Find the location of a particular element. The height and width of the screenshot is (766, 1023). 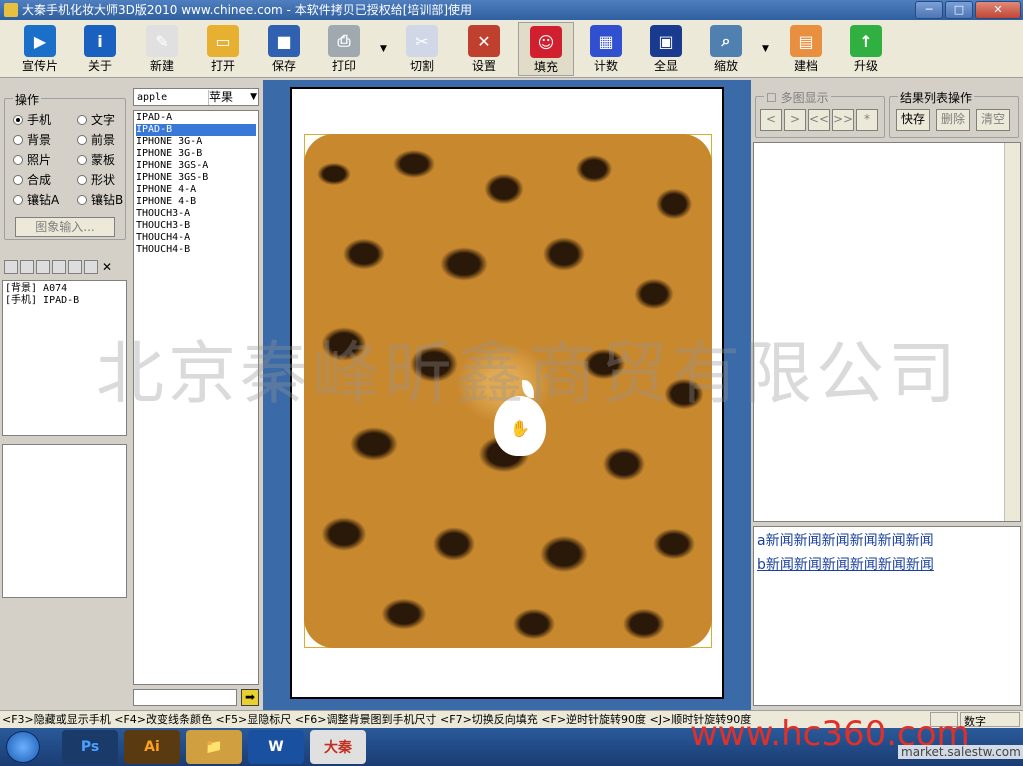

radio-option: 照片 is located at coordinates (32, 159).